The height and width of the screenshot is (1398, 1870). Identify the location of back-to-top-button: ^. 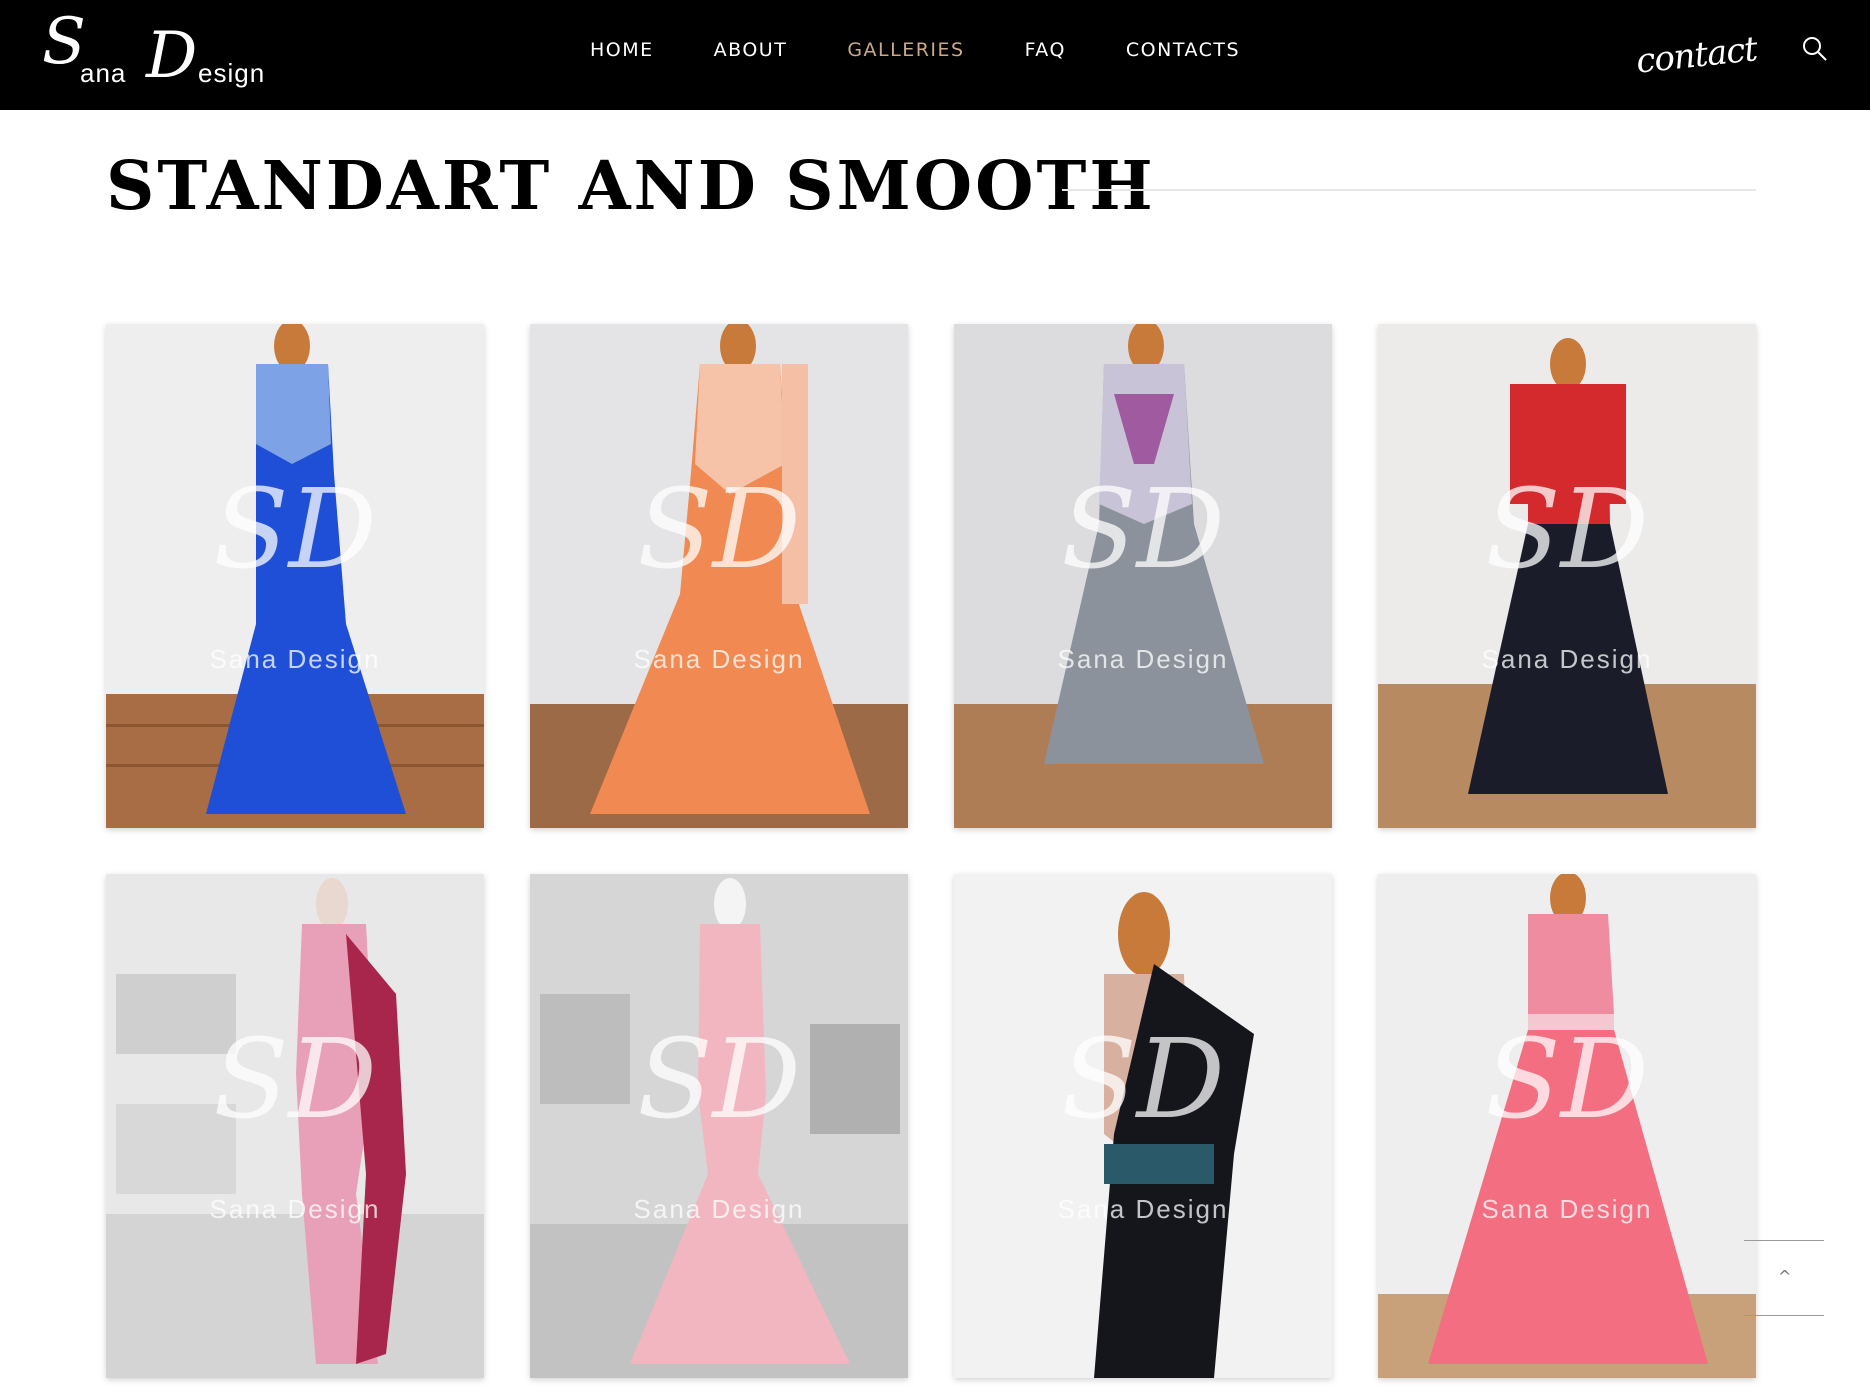
(1784, 1278).